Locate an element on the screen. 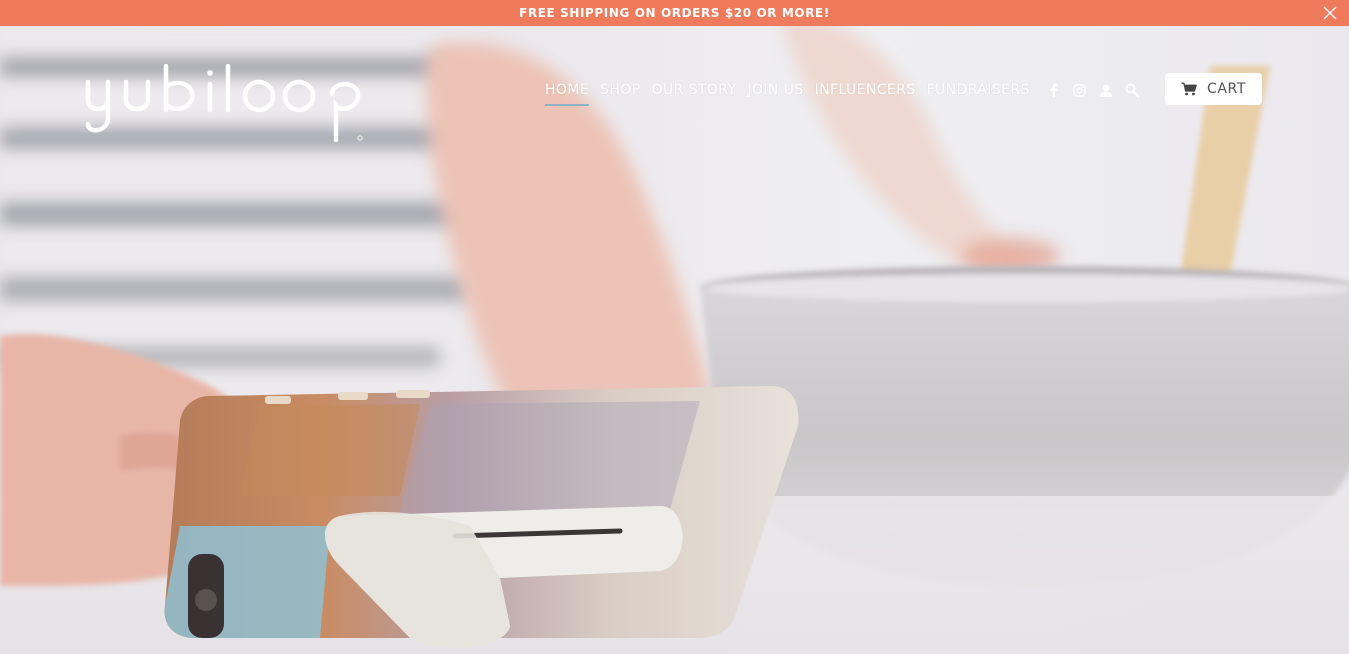 Image resolution: width=1349 pixels, height=654 pixels. close-icon is located at coordinates (1330, 13).